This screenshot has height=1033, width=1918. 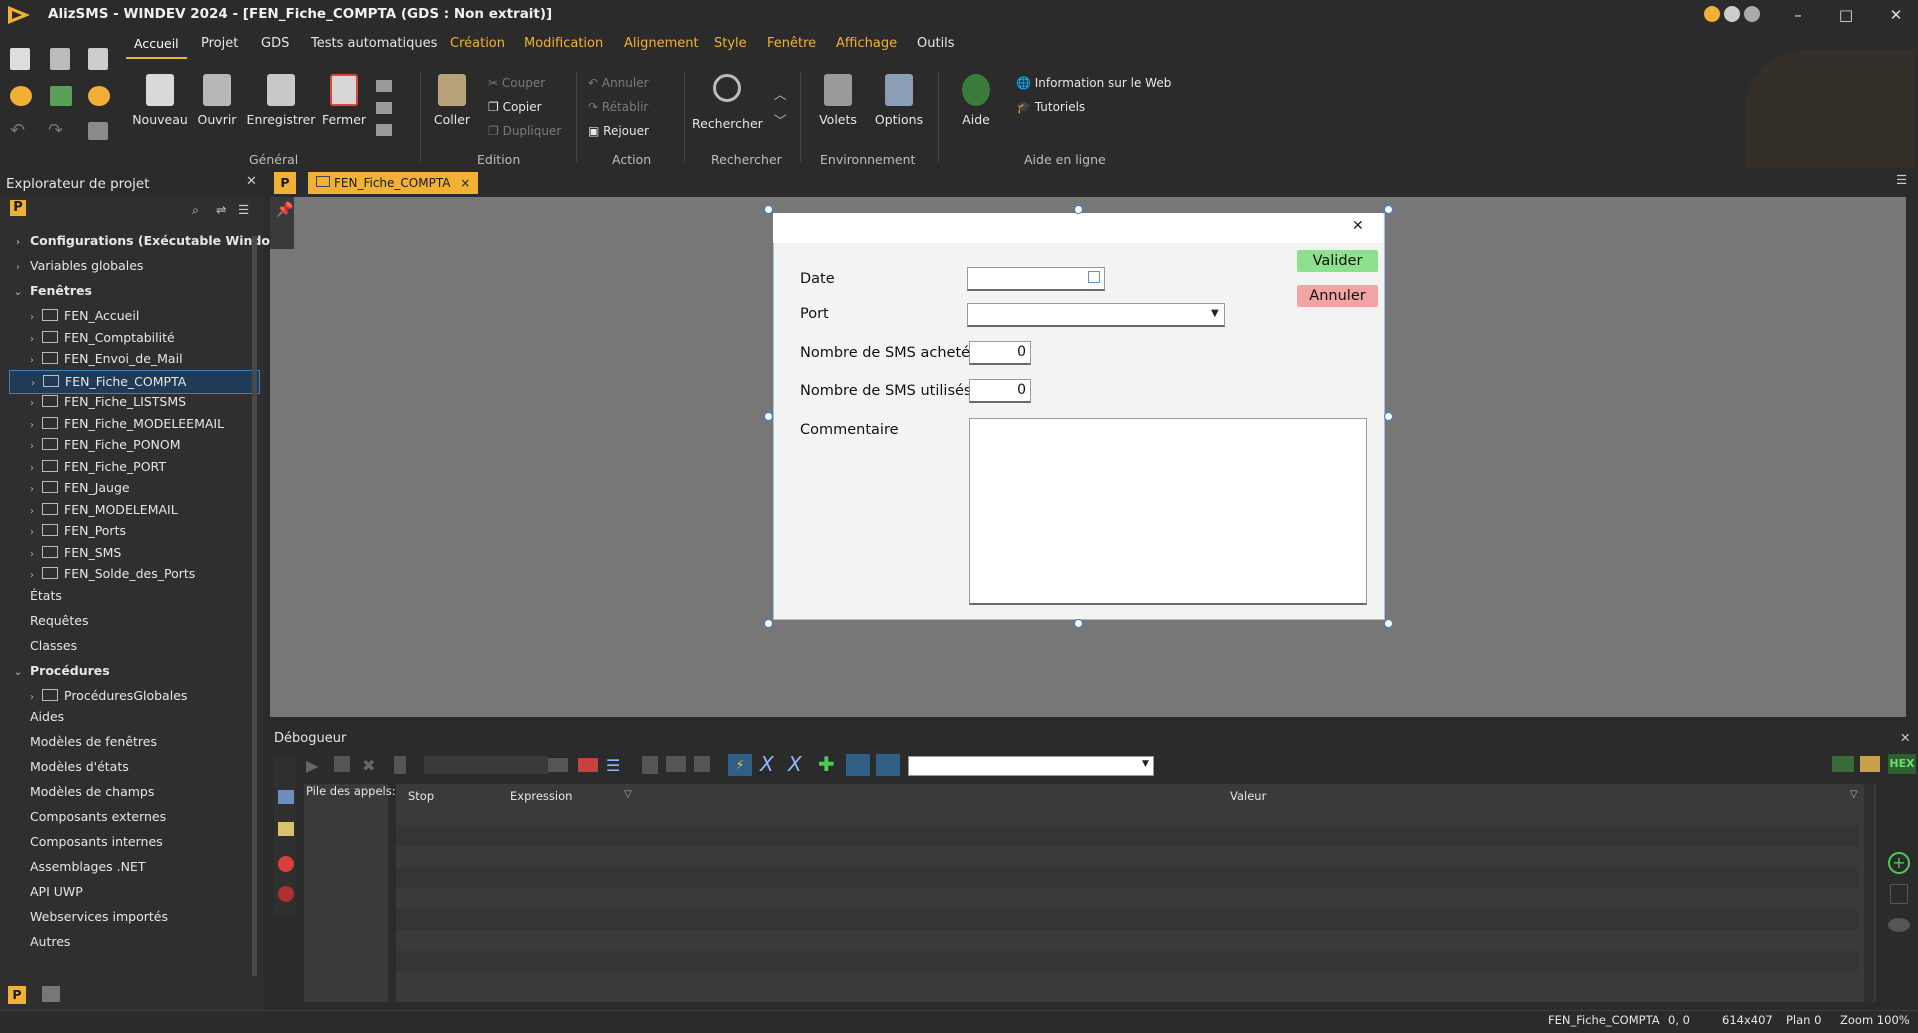 What do you see at coordinates (1870, 764) in the screenshot?
I see `folder-icon` at bounding box center [1870, 764].